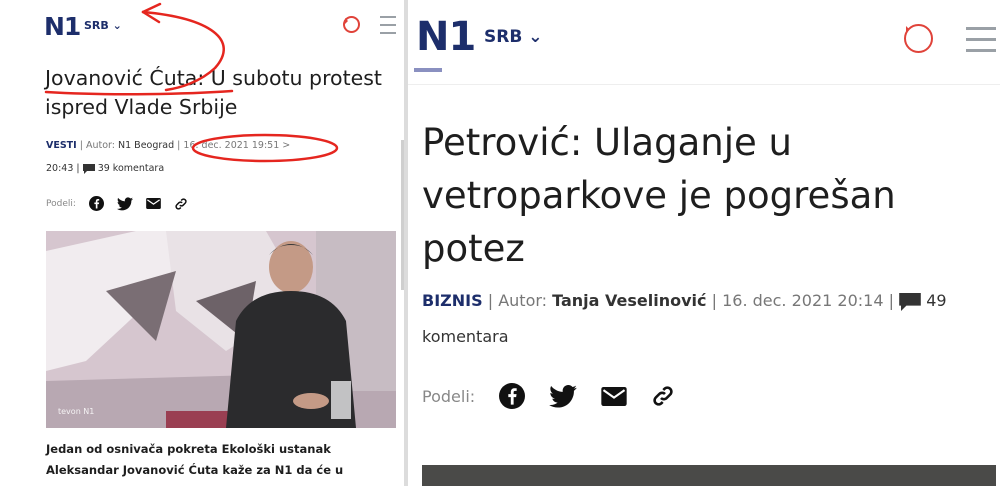  What do you see at coordinates (60, 168) in the screenshot?
I see `update-time: 20:43` at bounding box center [60, 168].